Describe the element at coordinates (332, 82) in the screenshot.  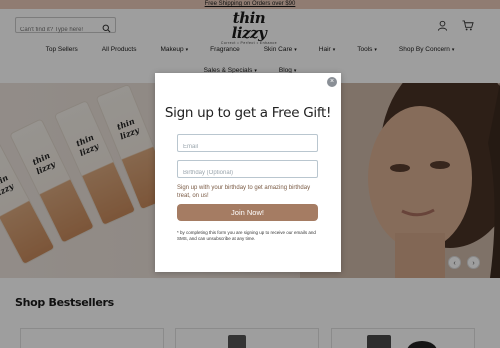
I see `close-icon: ×` at that location.